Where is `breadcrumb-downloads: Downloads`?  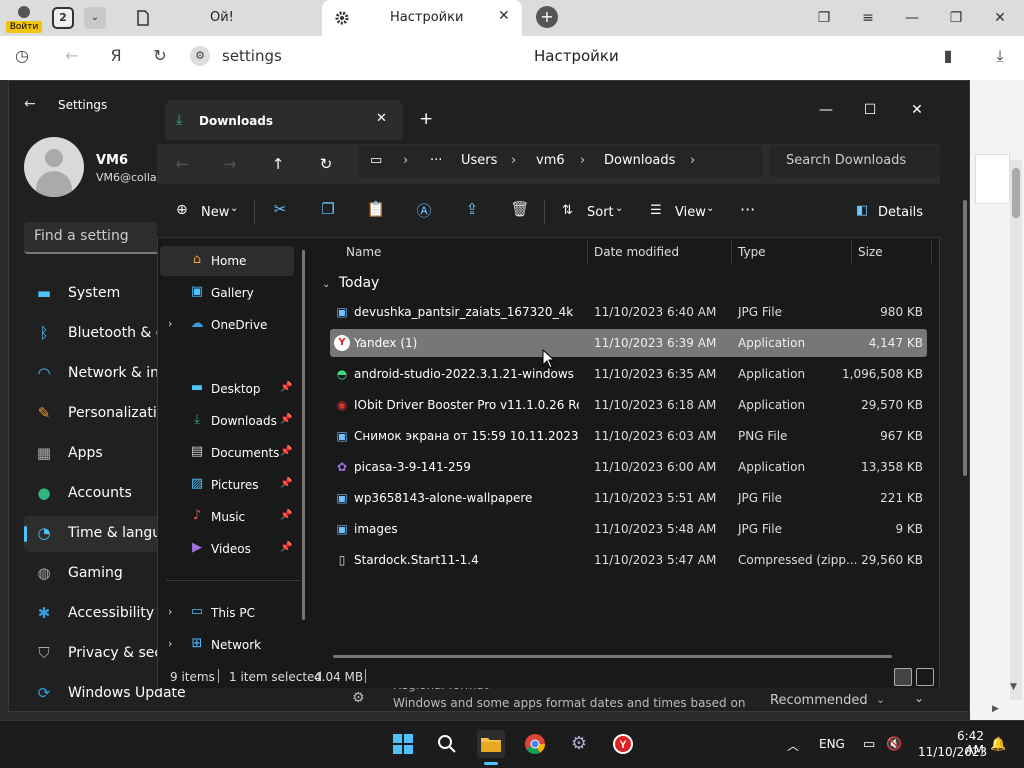
breadcrumb-downloads: Downloads is located at coordinates (639, 160).